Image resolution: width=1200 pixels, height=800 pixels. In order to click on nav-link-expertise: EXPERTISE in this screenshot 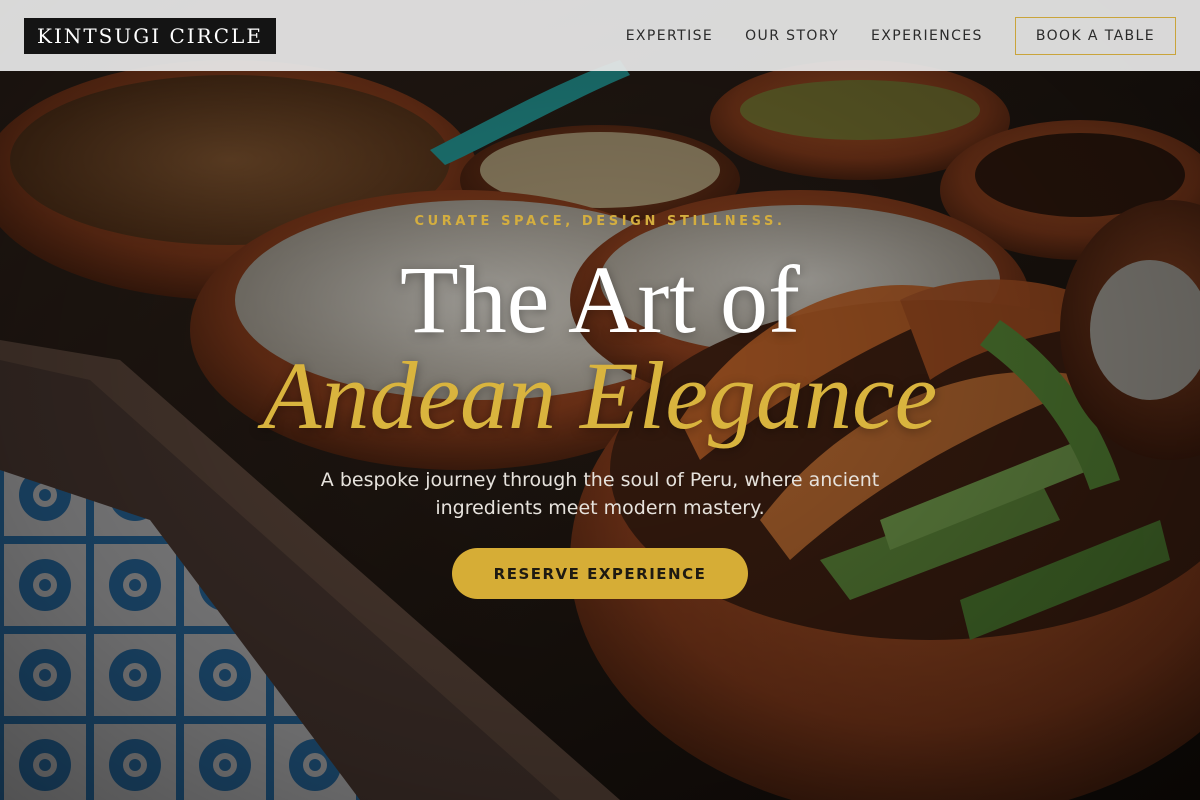, I will do `click(669, 36)`.